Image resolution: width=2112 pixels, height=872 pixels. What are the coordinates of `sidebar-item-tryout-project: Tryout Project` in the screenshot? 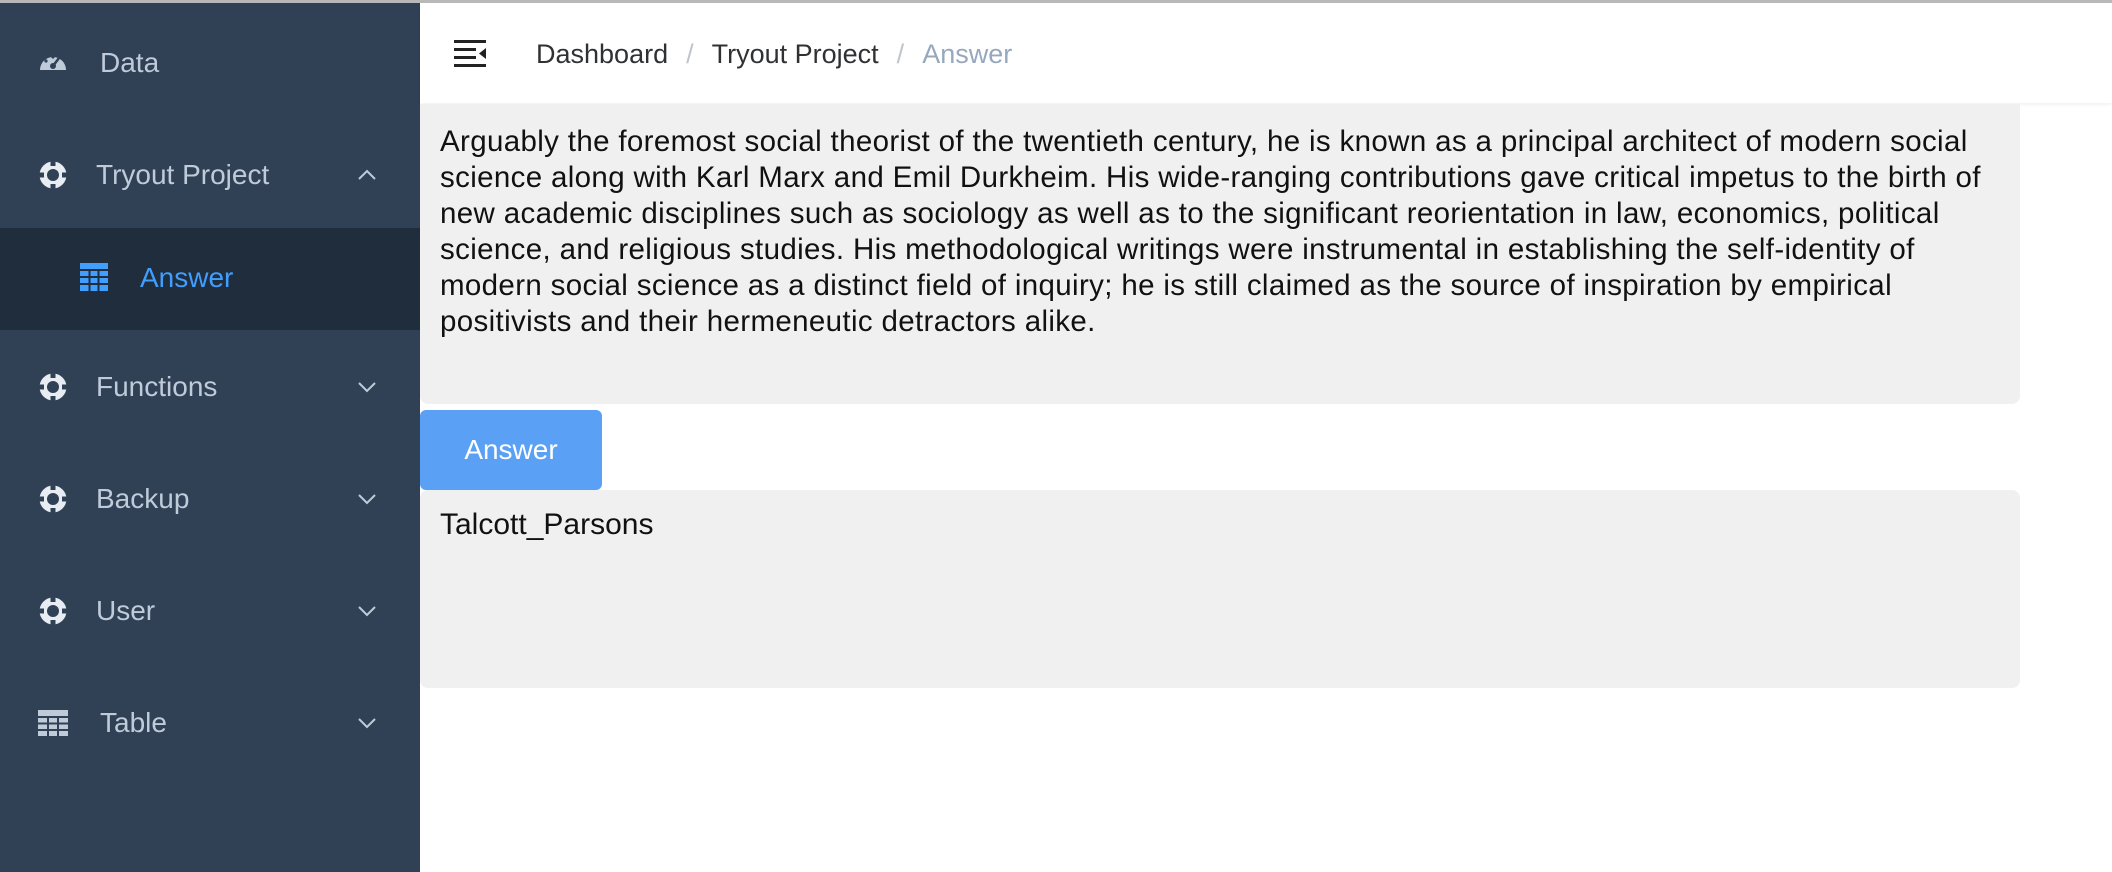 It's located at (210, 175).